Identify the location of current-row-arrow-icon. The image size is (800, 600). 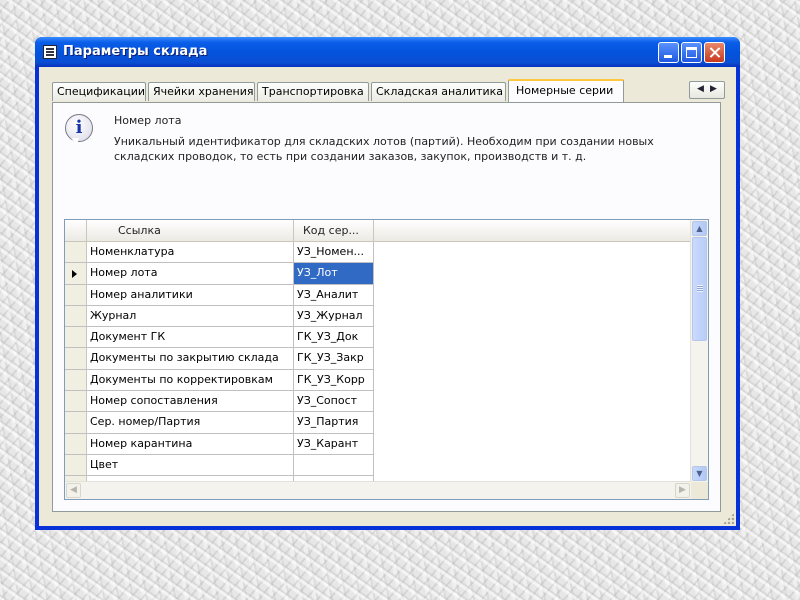
(74, 274).